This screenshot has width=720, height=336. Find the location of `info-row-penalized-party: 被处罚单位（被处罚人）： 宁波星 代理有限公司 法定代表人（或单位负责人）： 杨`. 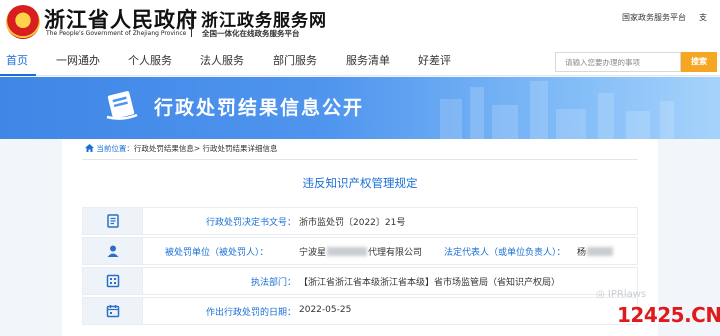

info-row-penalized-party: 被处罚单位（被处罚人）： 宁波星 代理有限公司 法定代表人（或单位负责人）： 杨 is located at coordinates (360, 251).